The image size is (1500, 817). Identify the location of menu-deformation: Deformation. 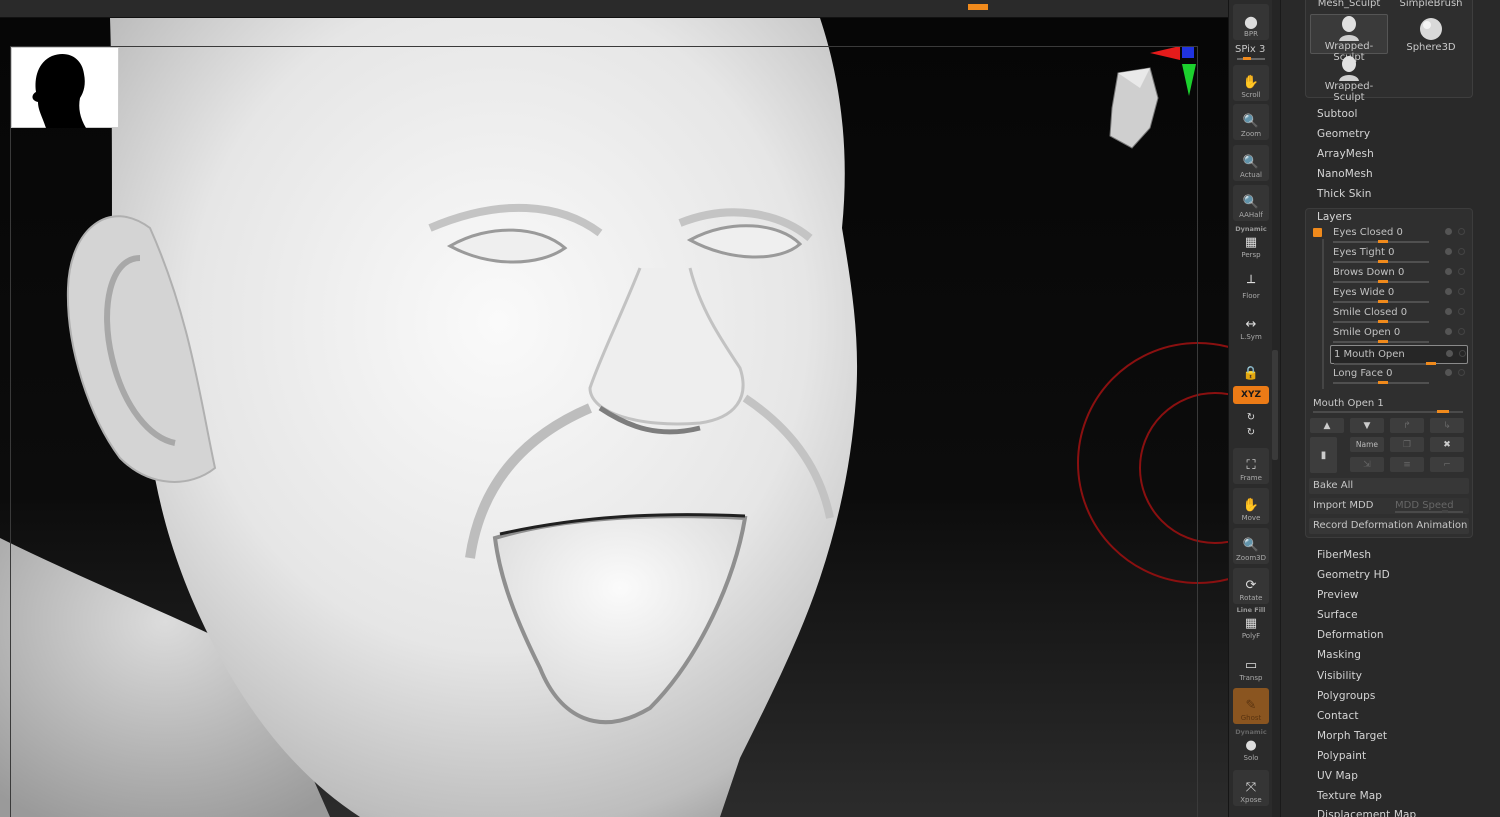
(1350, 635).